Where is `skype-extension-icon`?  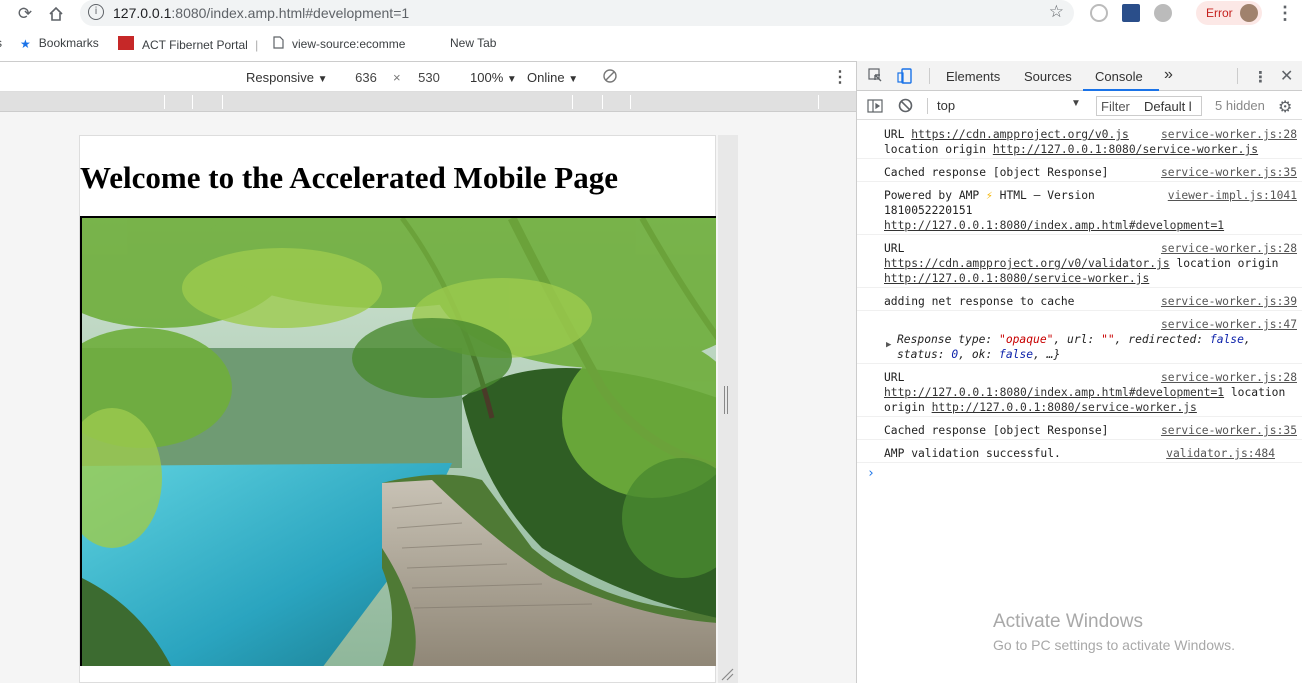 skype-extension-icon is located at coordinates (1099, 13).